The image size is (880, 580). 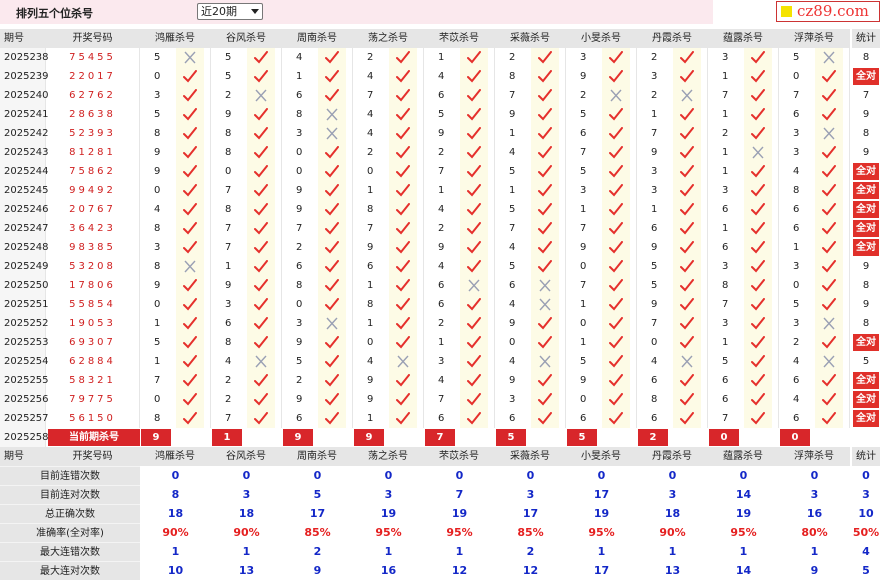 I want to click on kill-number: 0, so click(x=370, y=171).